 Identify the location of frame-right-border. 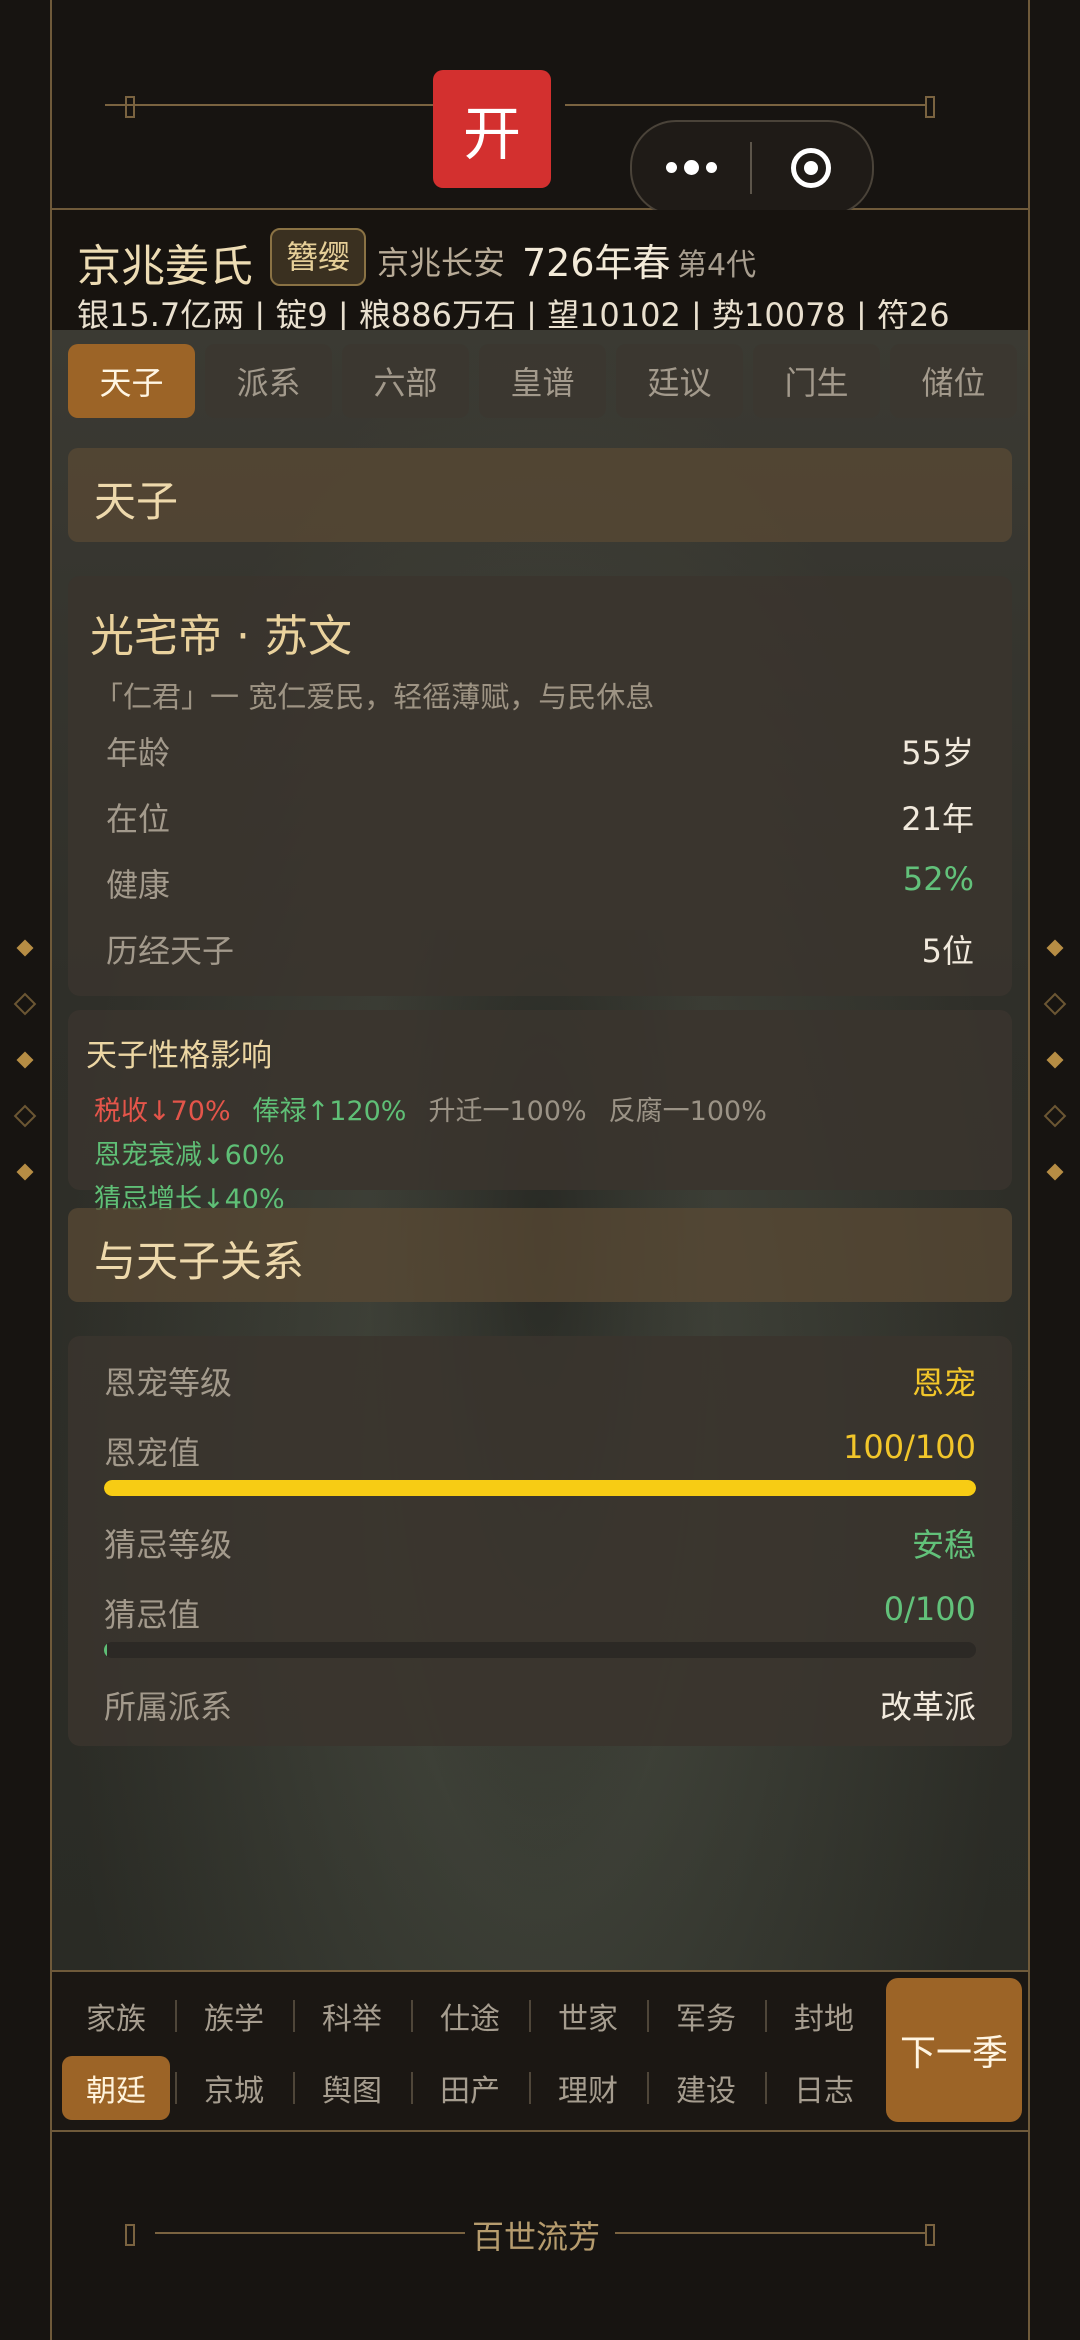
(1029, 1170).